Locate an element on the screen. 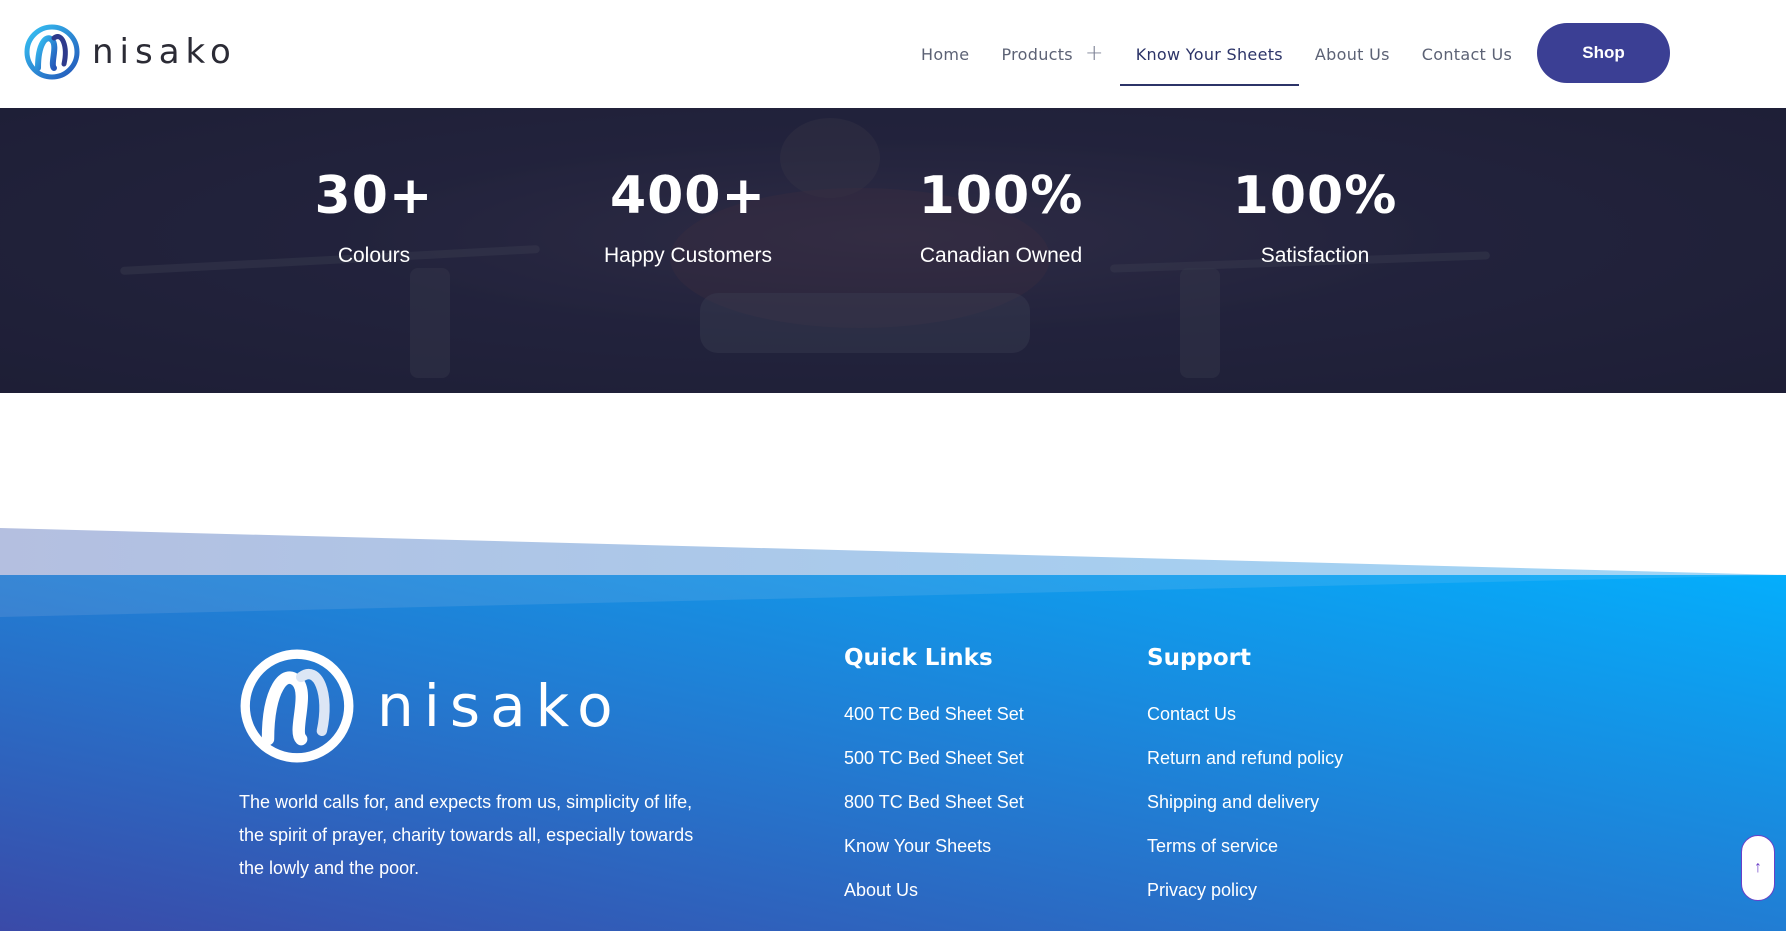 This screenshot has width=1786, height=931. nav-contact-us-label: Contact Us is located at coordinates (1467, 54).